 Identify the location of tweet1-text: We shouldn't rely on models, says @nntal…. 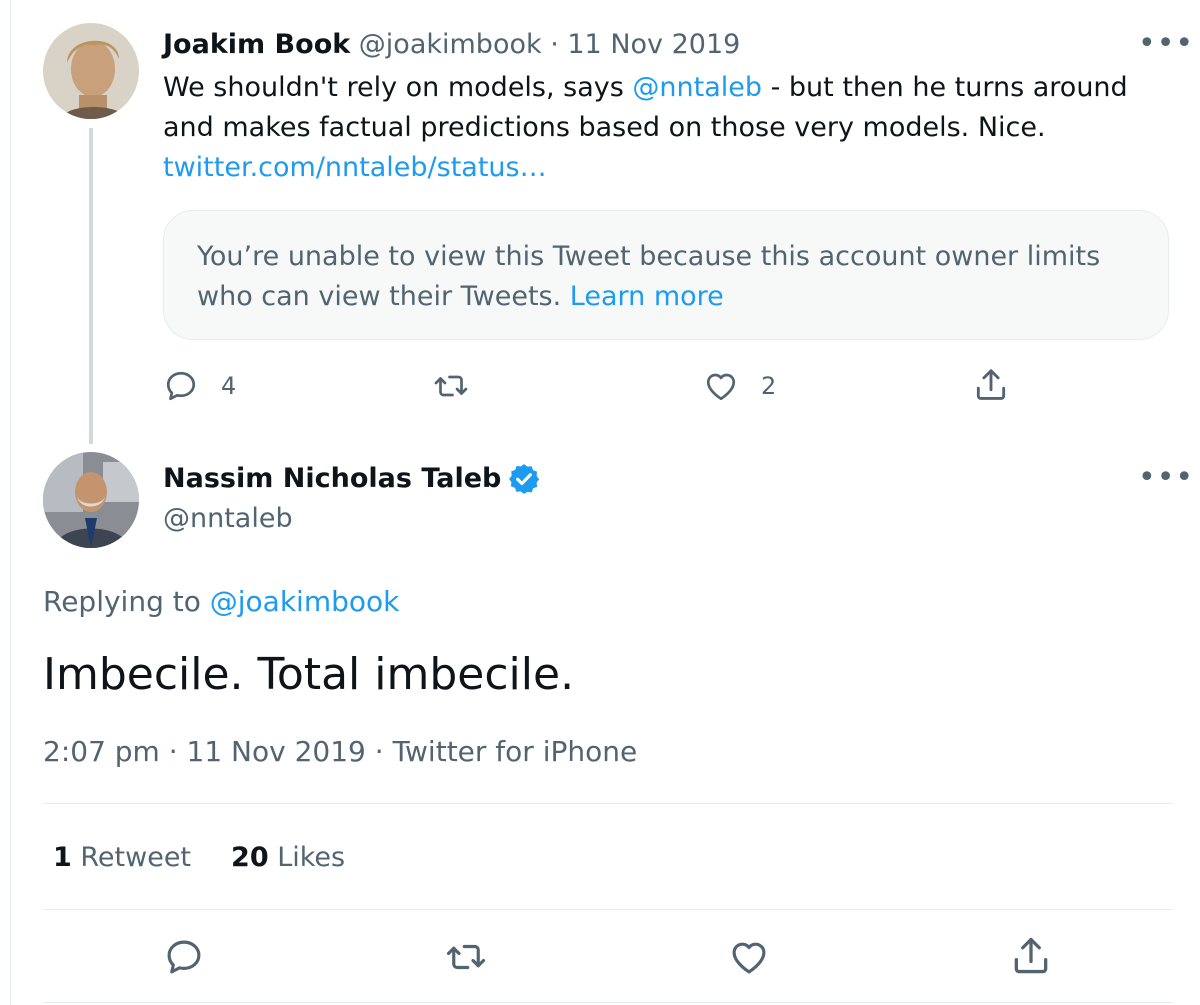
(668, 108).